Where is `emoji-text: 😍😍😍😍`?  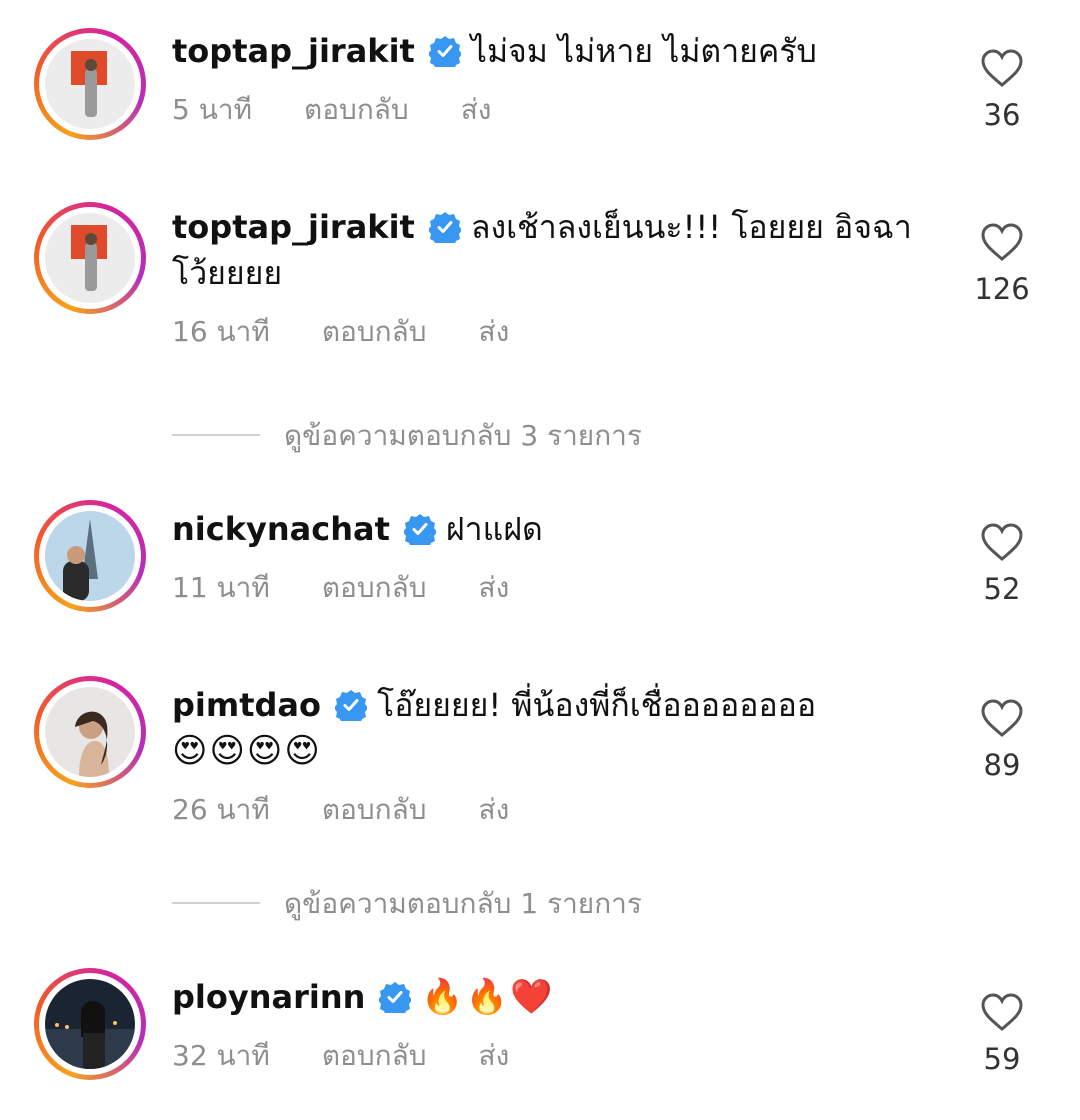 emoji-text: 😍😍😍😍 is located at coordinates (247, 751).